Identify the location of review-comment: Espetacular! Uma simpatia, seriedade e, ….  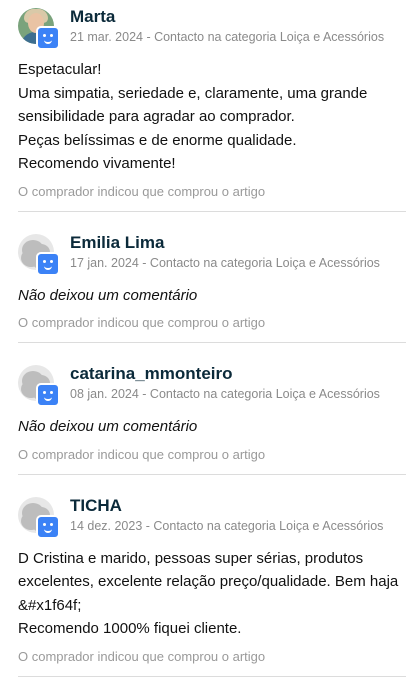
(193, 116).